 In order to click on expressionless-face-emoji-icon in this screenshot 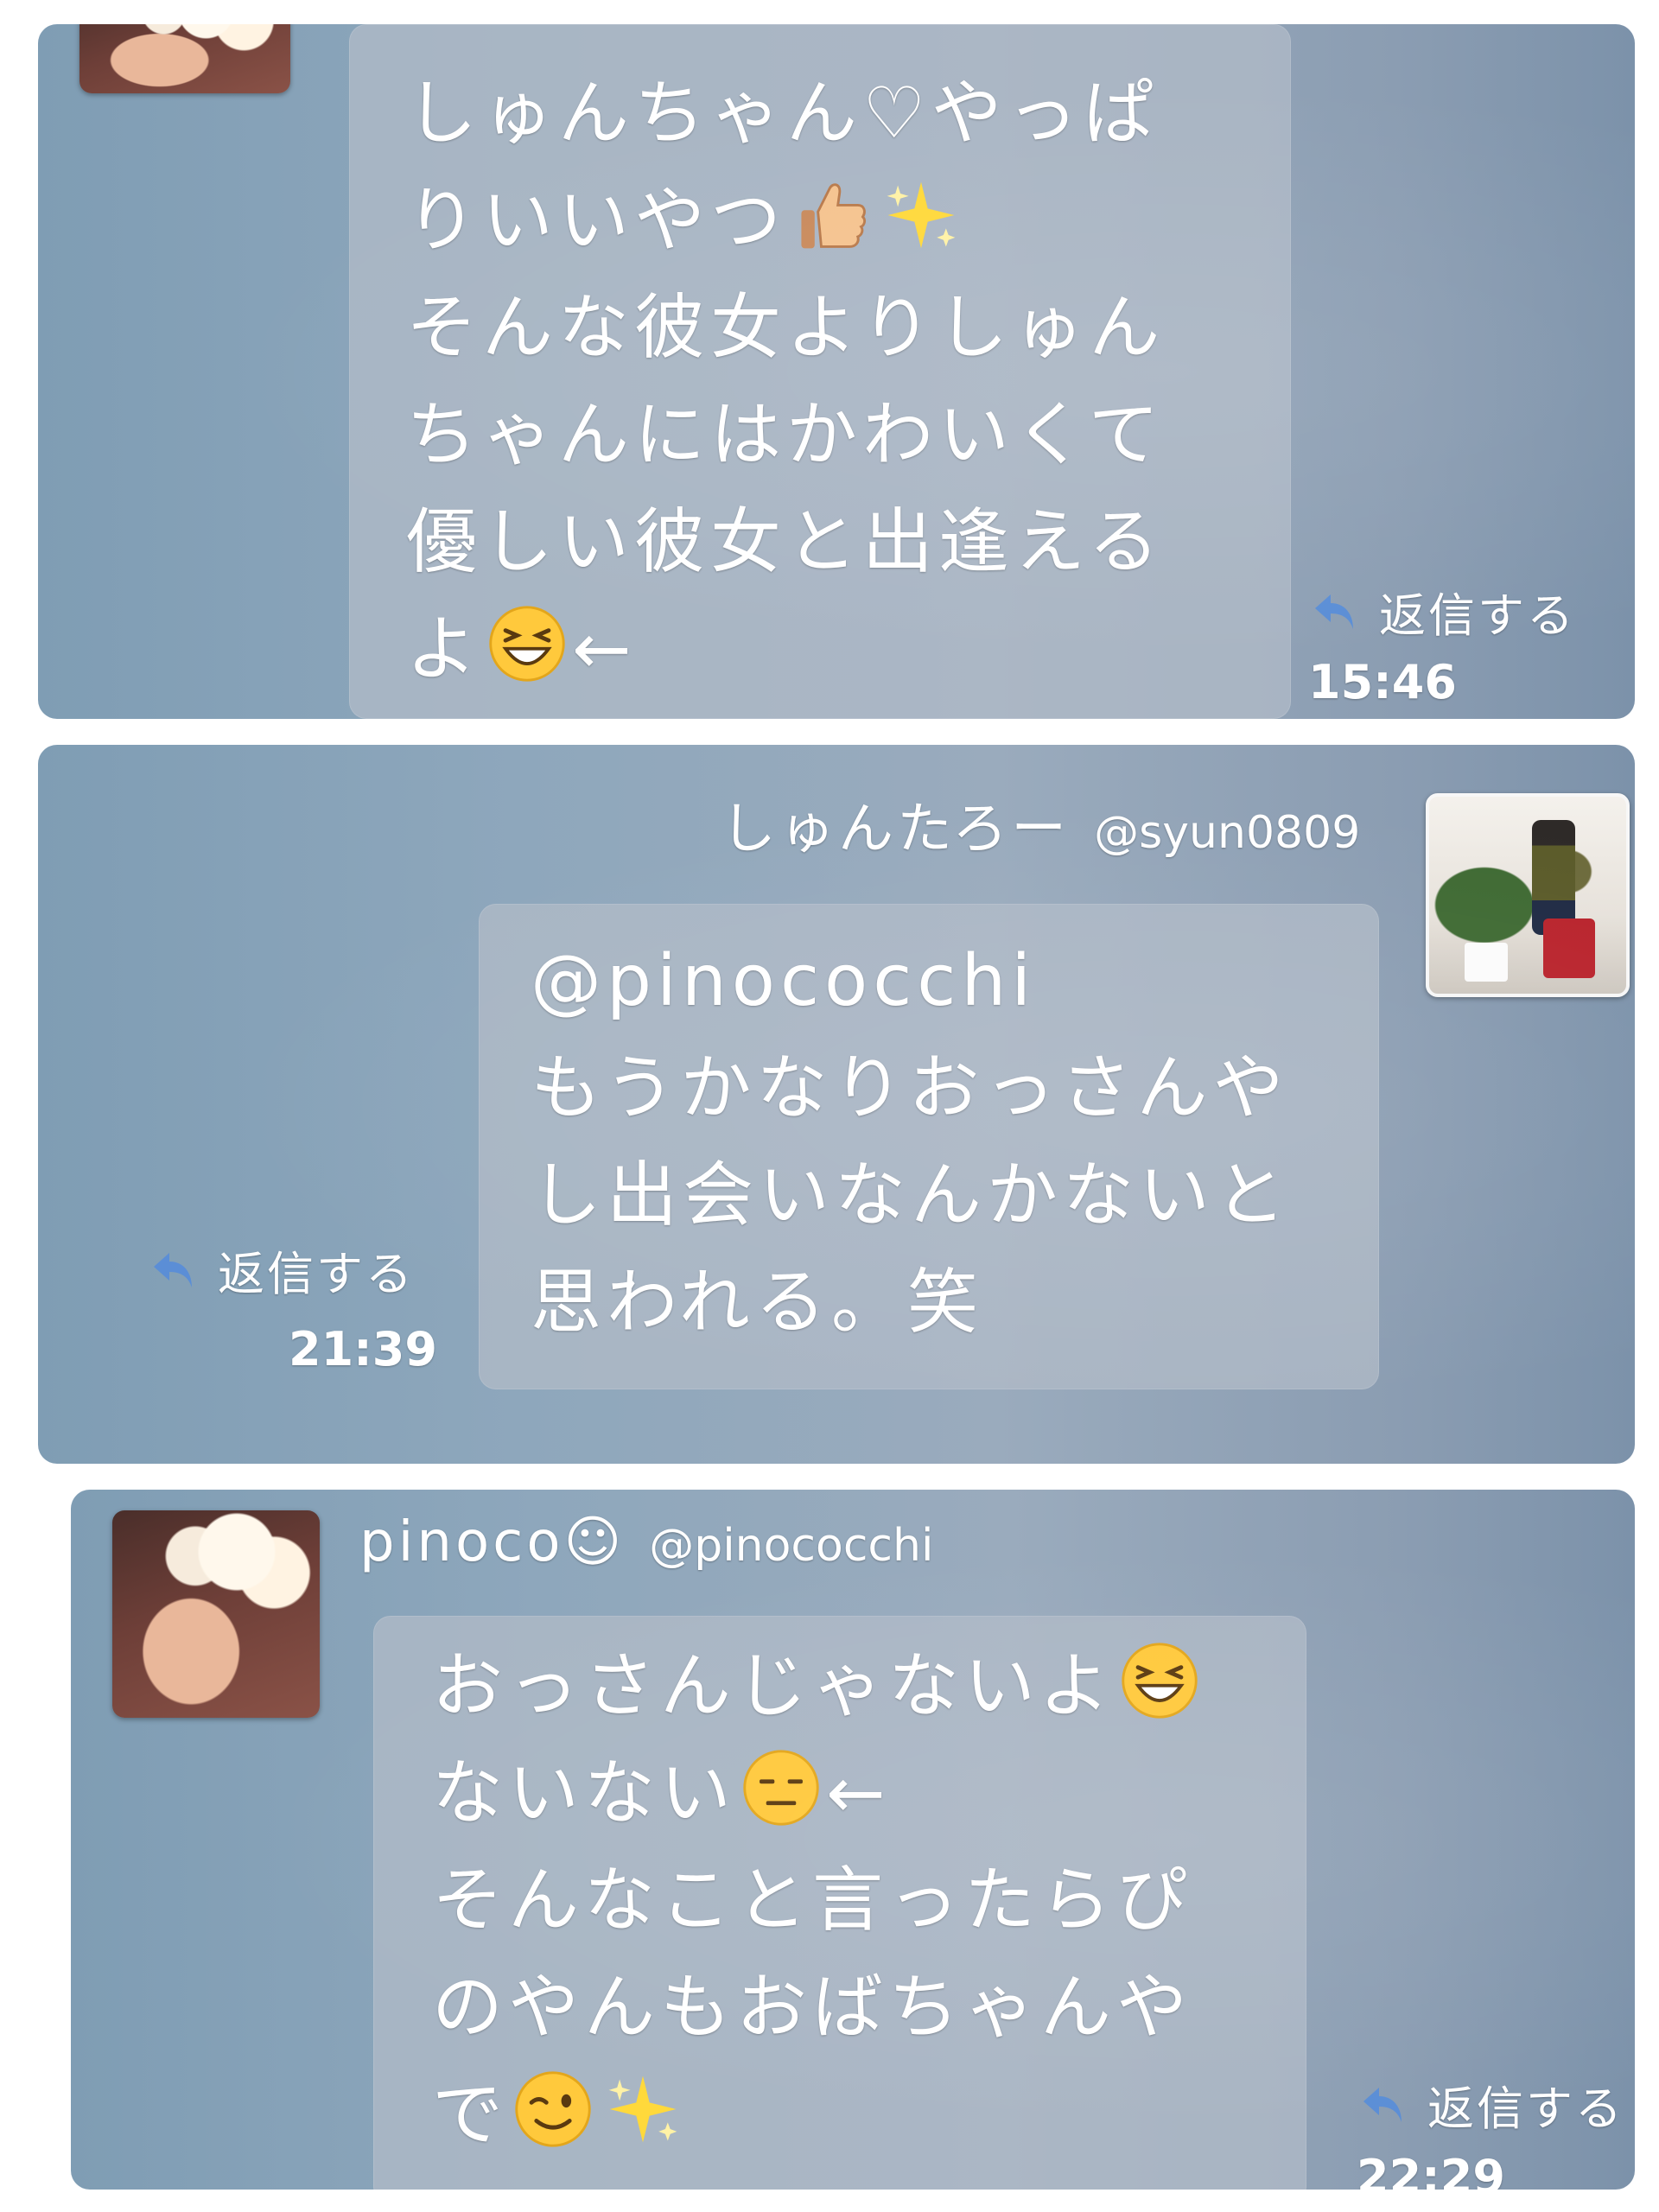, I will do `click(781, 1788)`.